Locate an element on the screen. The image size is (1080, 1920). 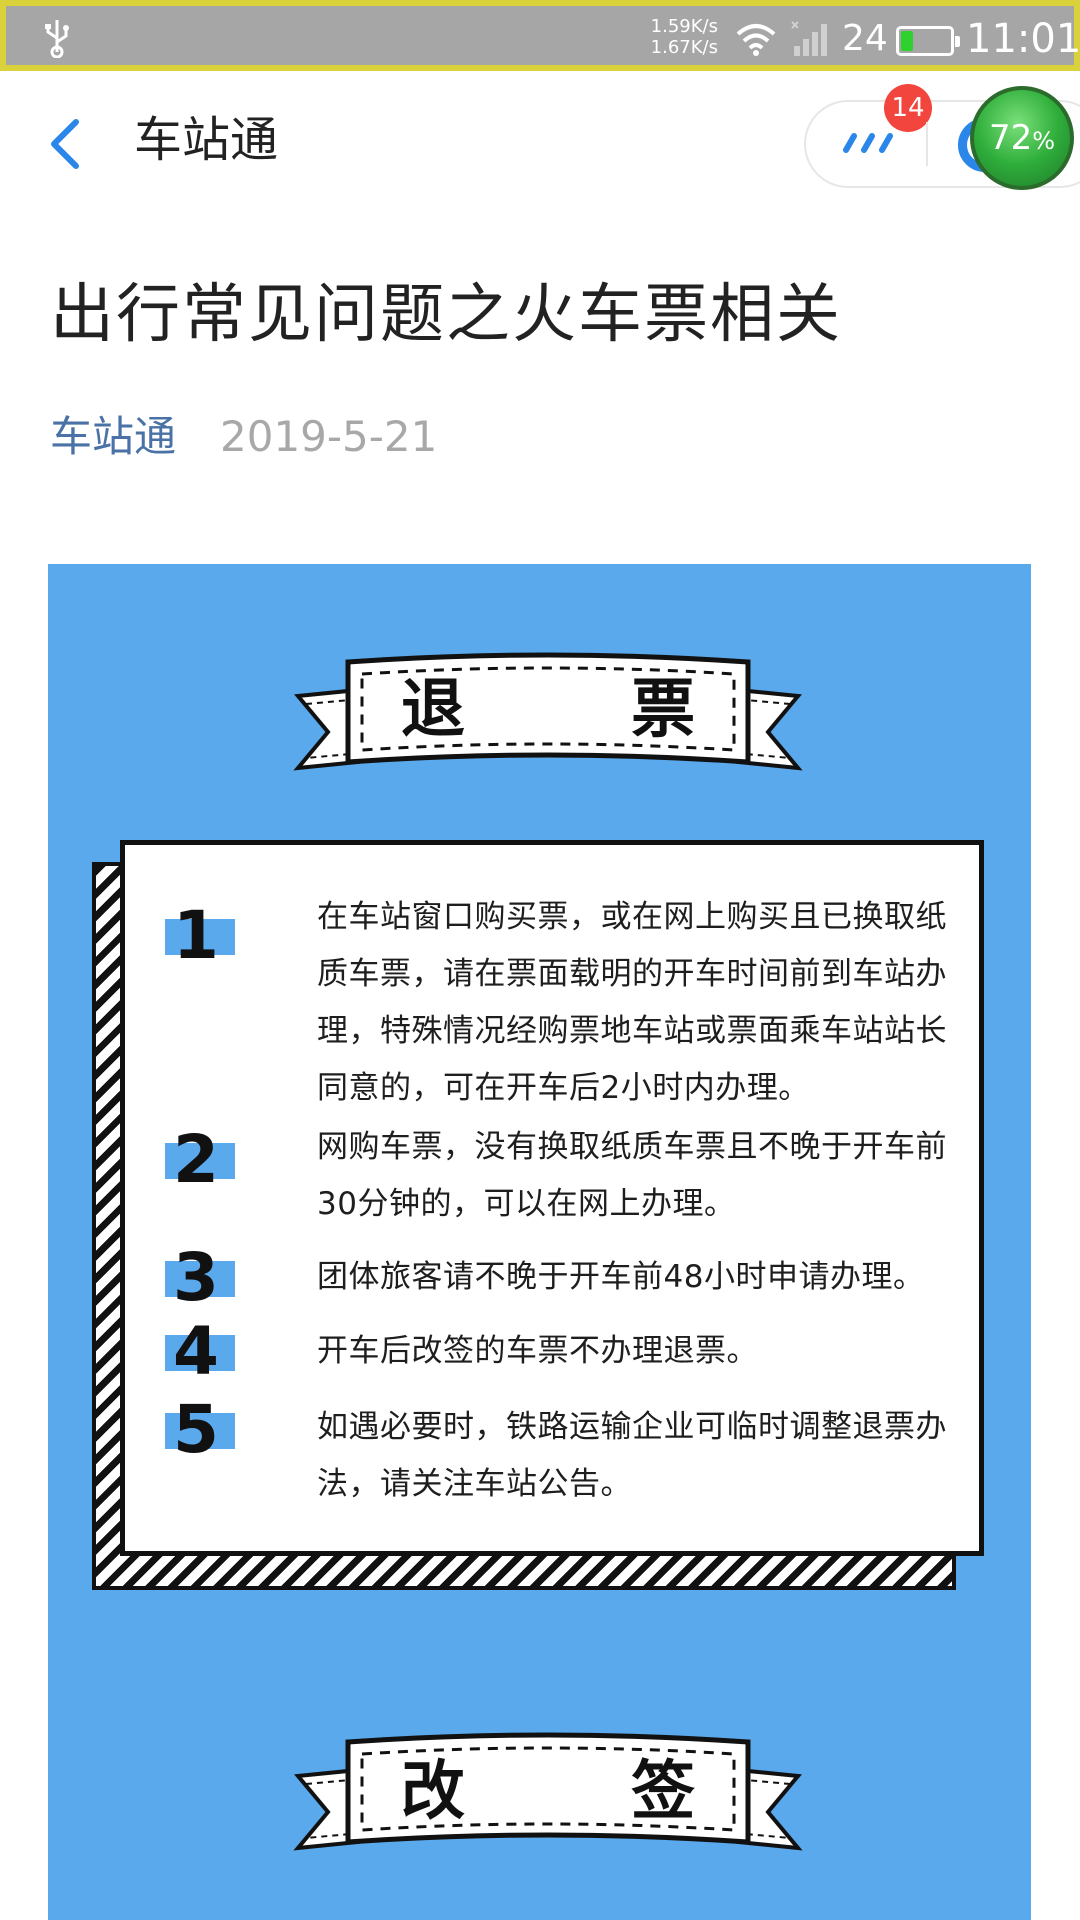
section-ribbon-change: 改 签 is located at coordinates (548, 1799).